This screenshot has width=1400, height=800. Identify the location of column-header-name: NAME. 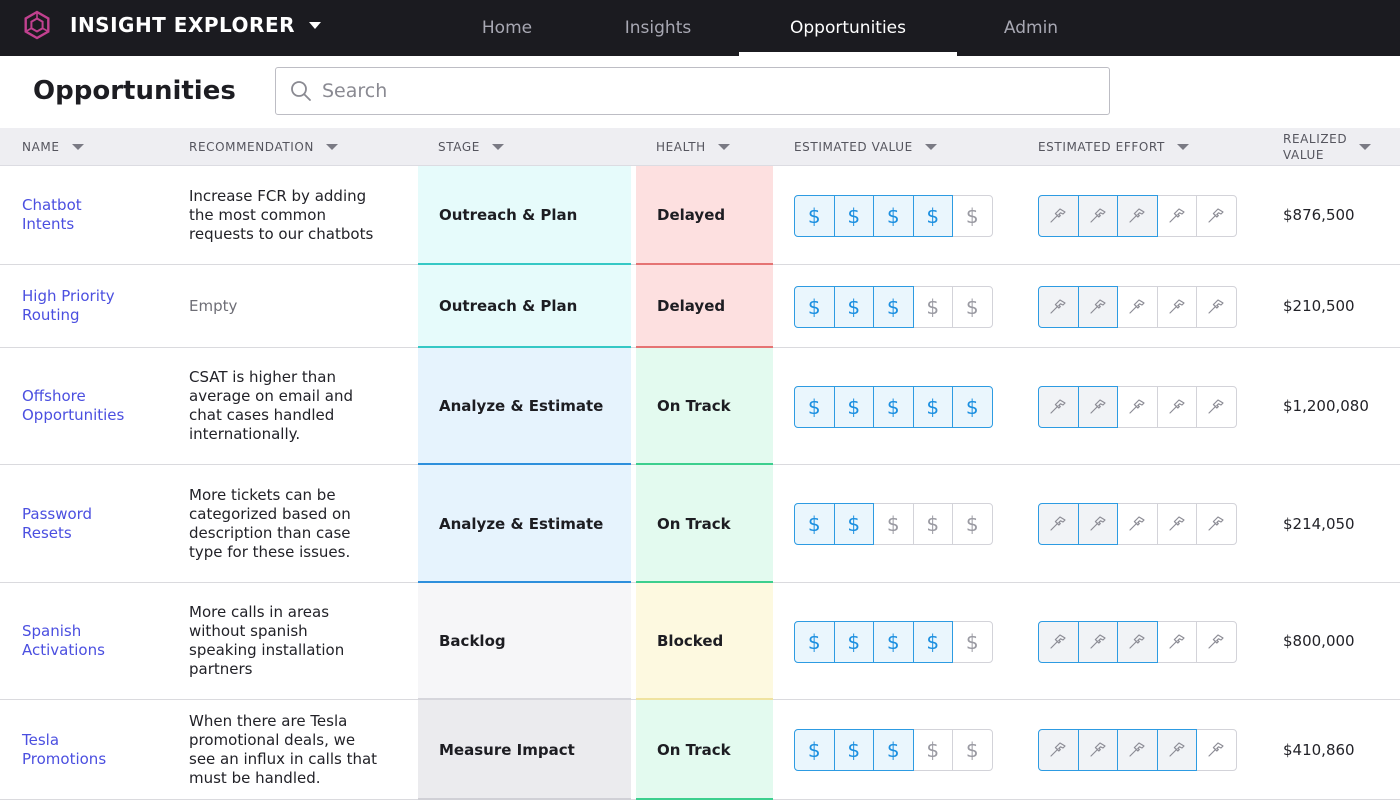
(53, 147).